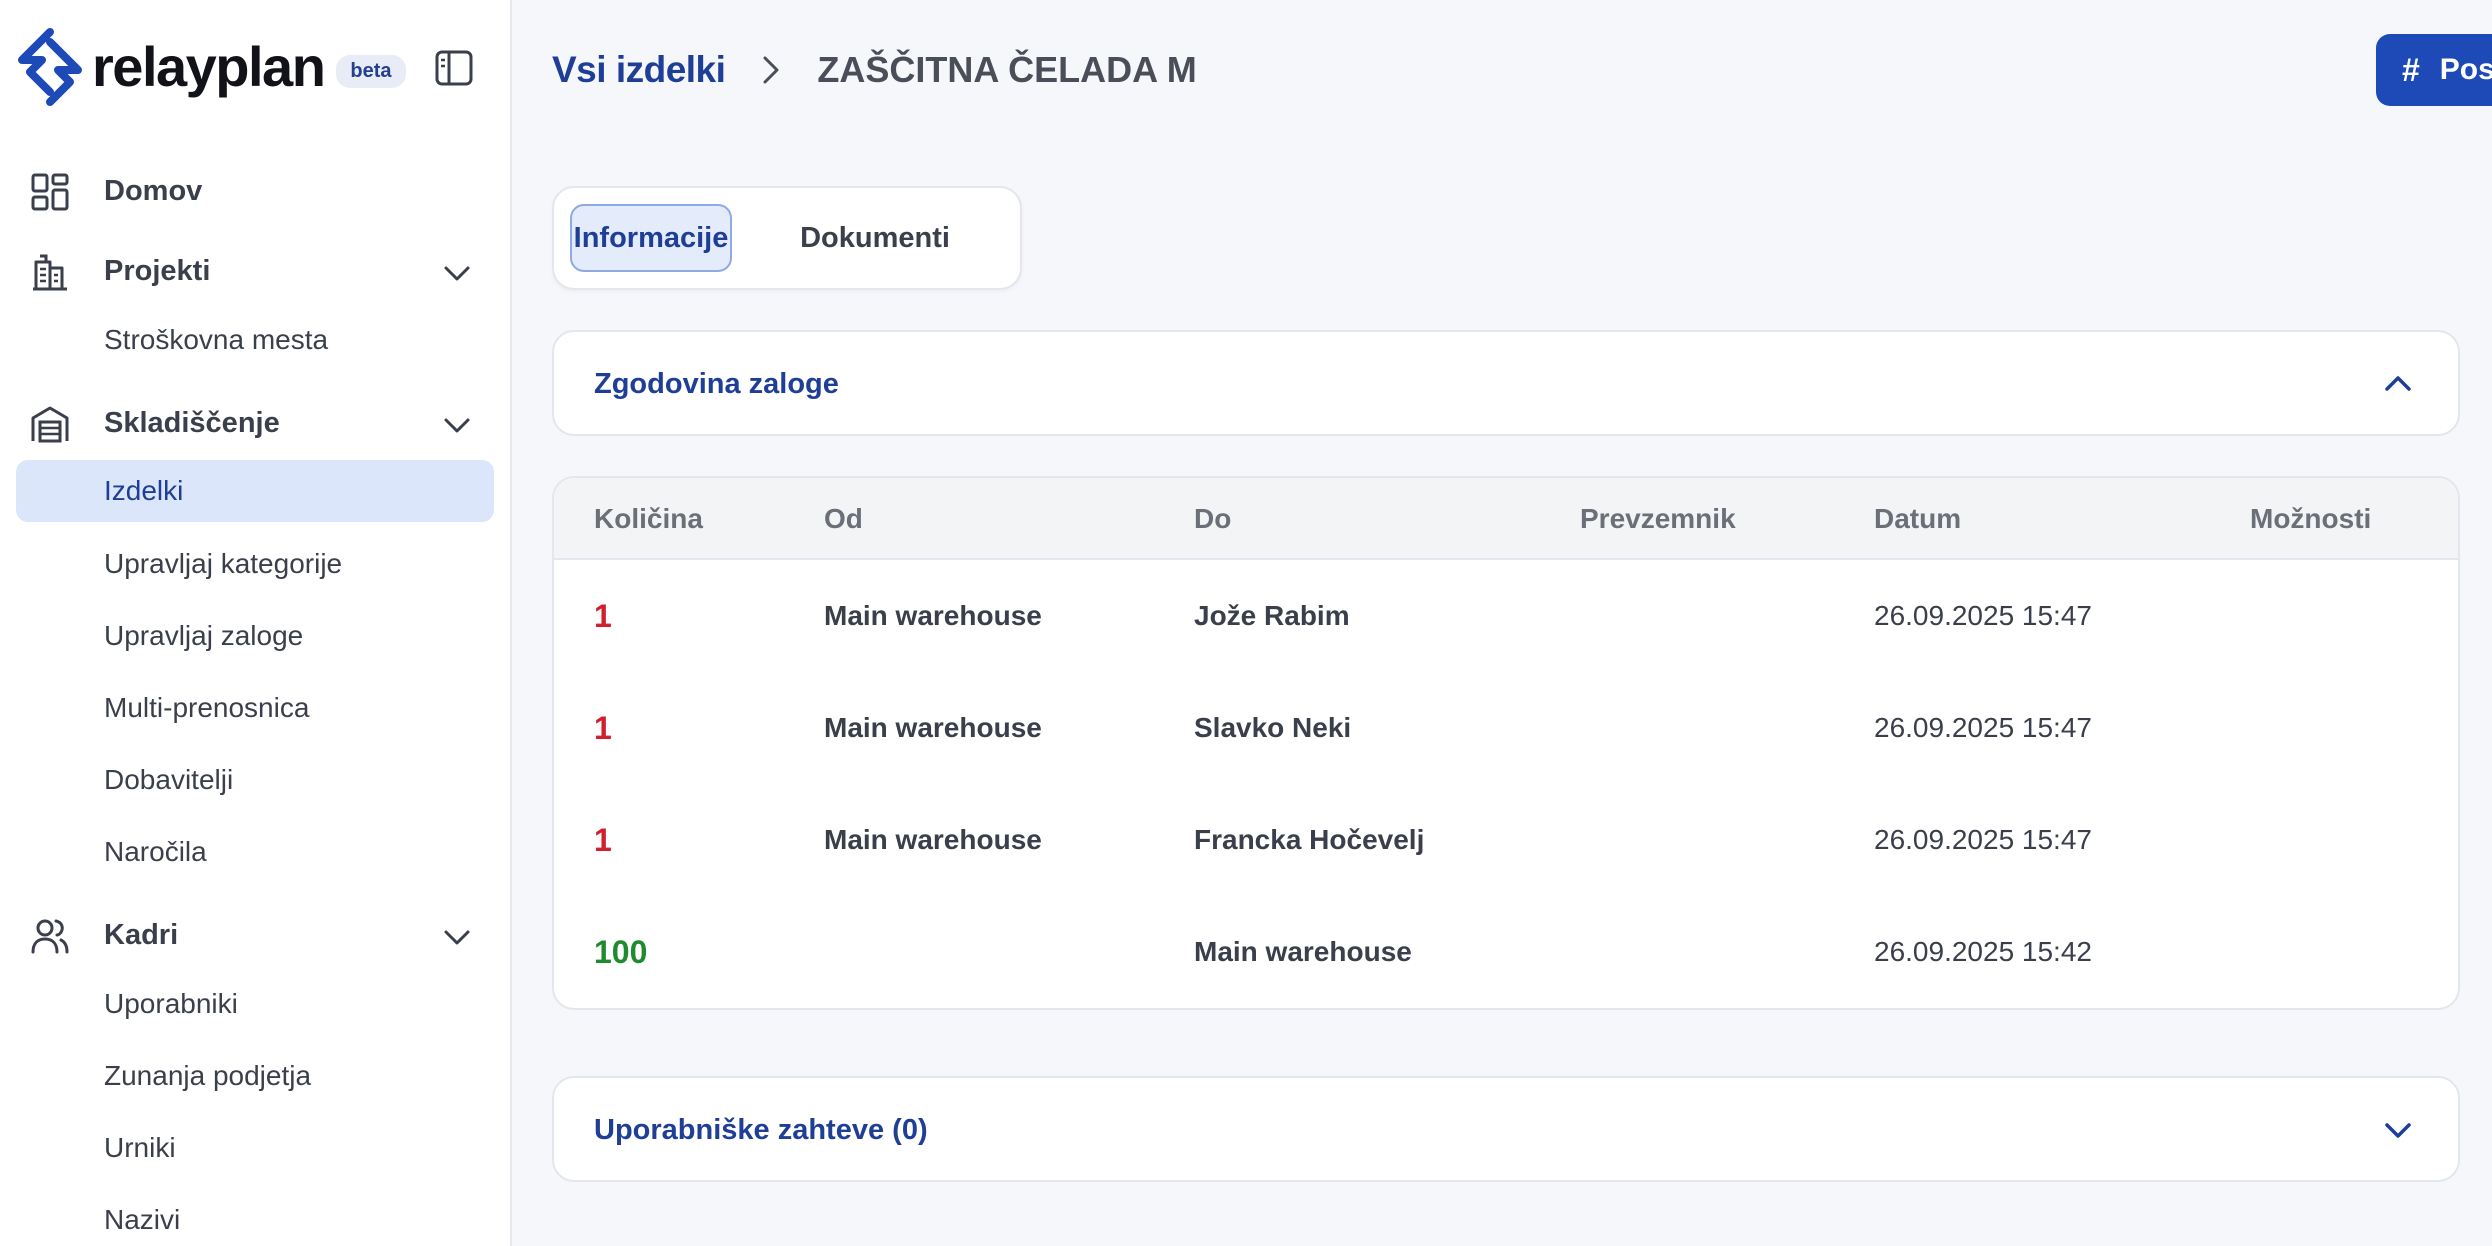 This screenshot has width=2492, height=1246. Describe the element at coordinates (1309, 839) in the screenshot. I see `row-to: Francka Hočevelj` at that location.